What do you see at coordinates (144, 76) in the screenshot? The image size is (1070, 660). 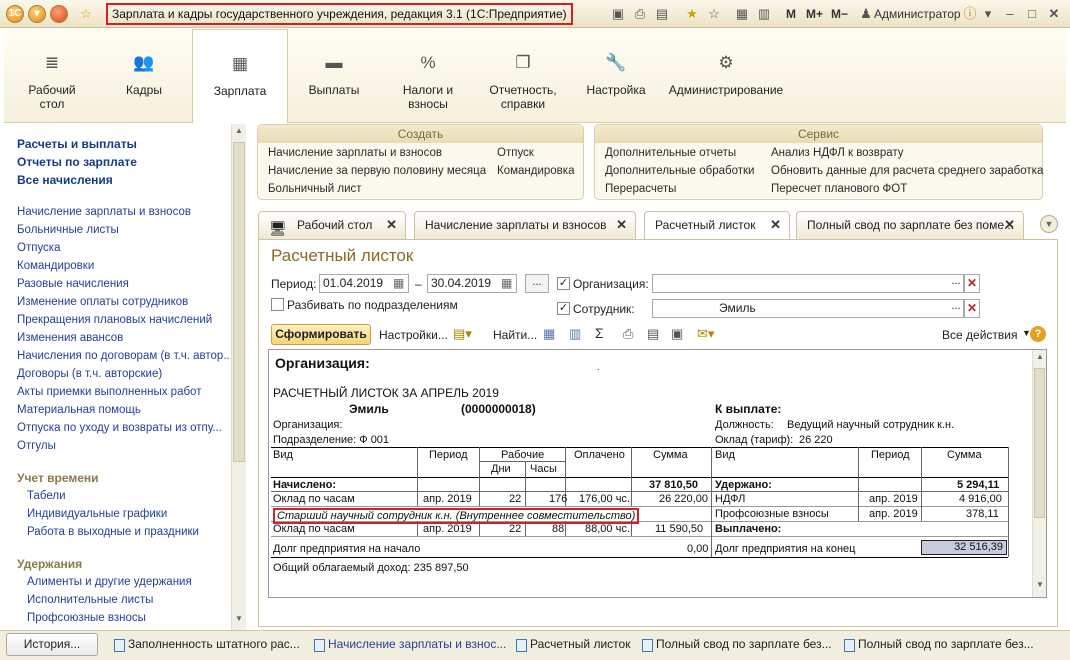 I see `section-hr: 👥 Кадры` at bounding box center [144, 76].